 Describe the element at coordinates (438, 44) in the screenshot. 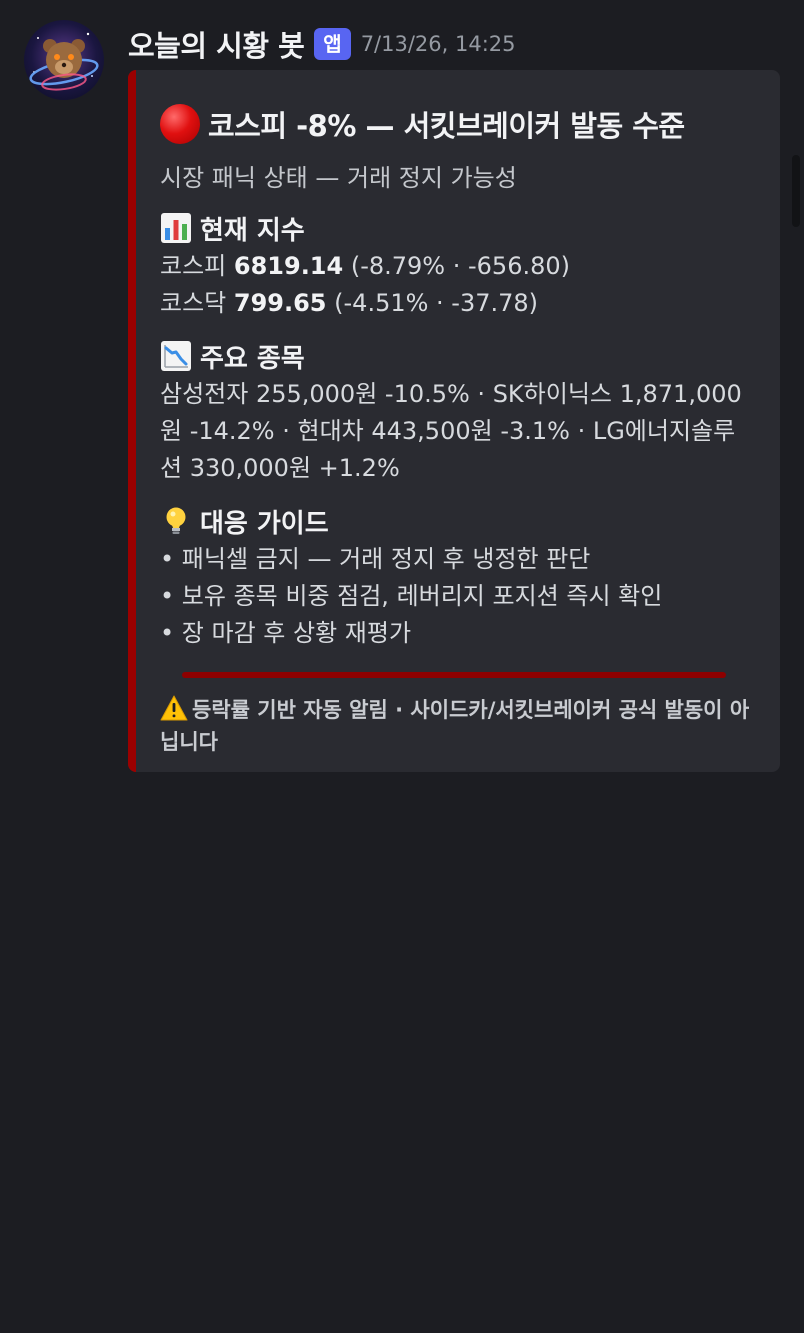

I see `timestamp: 7/13/26, 14:25` at that location.